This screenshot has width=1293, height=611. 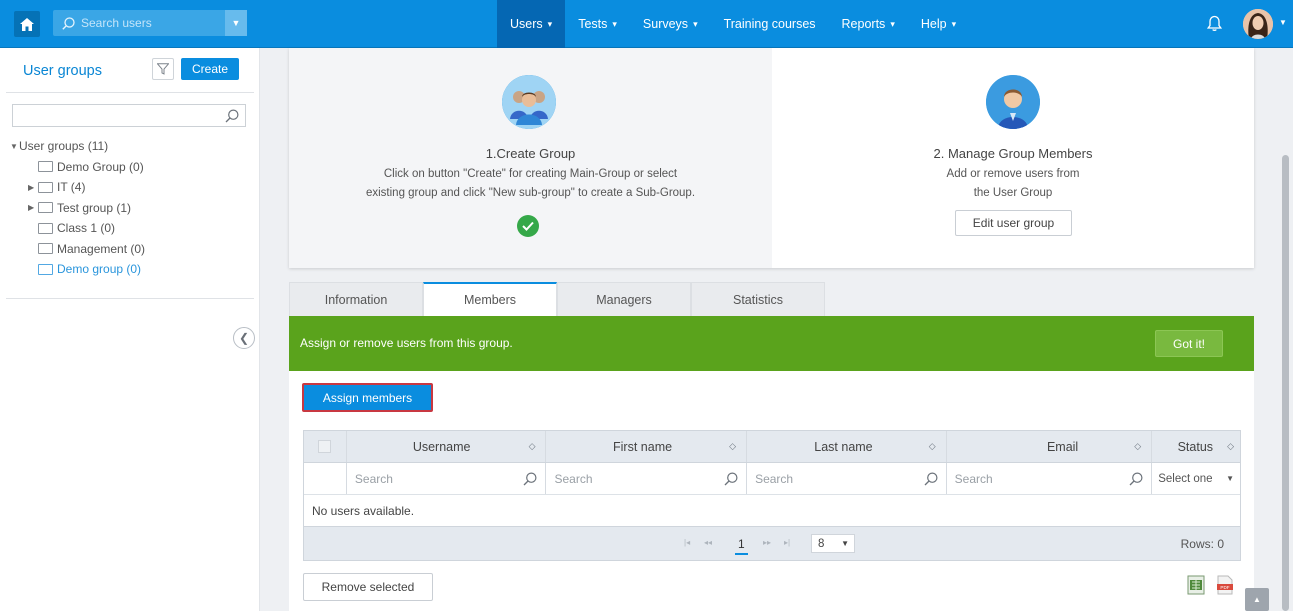 What do you see at coordinates (530, 153) in the screenshot?
I see `step1-title: 1.Create Group` at bounding box center [530, 153].